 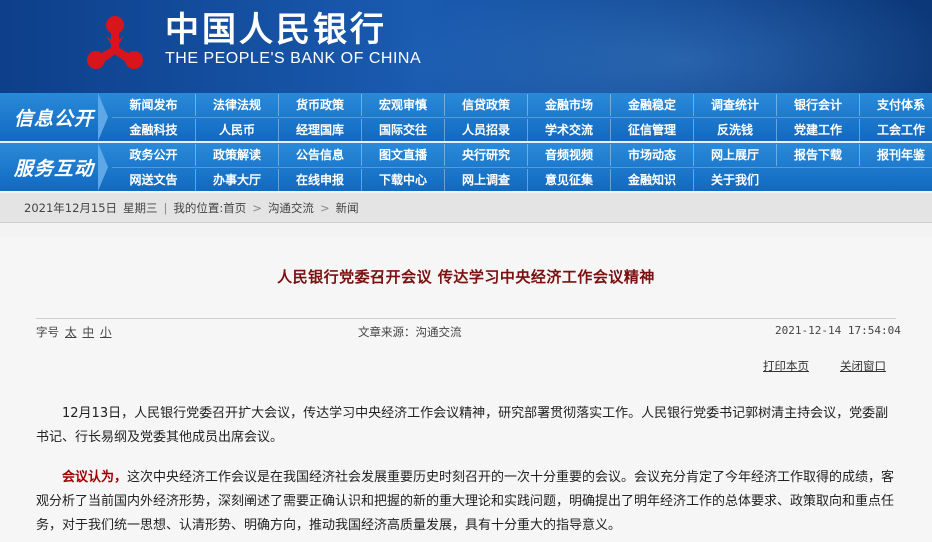 What do you see at coordinates (895, 155) in the screenshot?
I see `nav-item: 报刊年鉴` at bounding box center [895, 155].